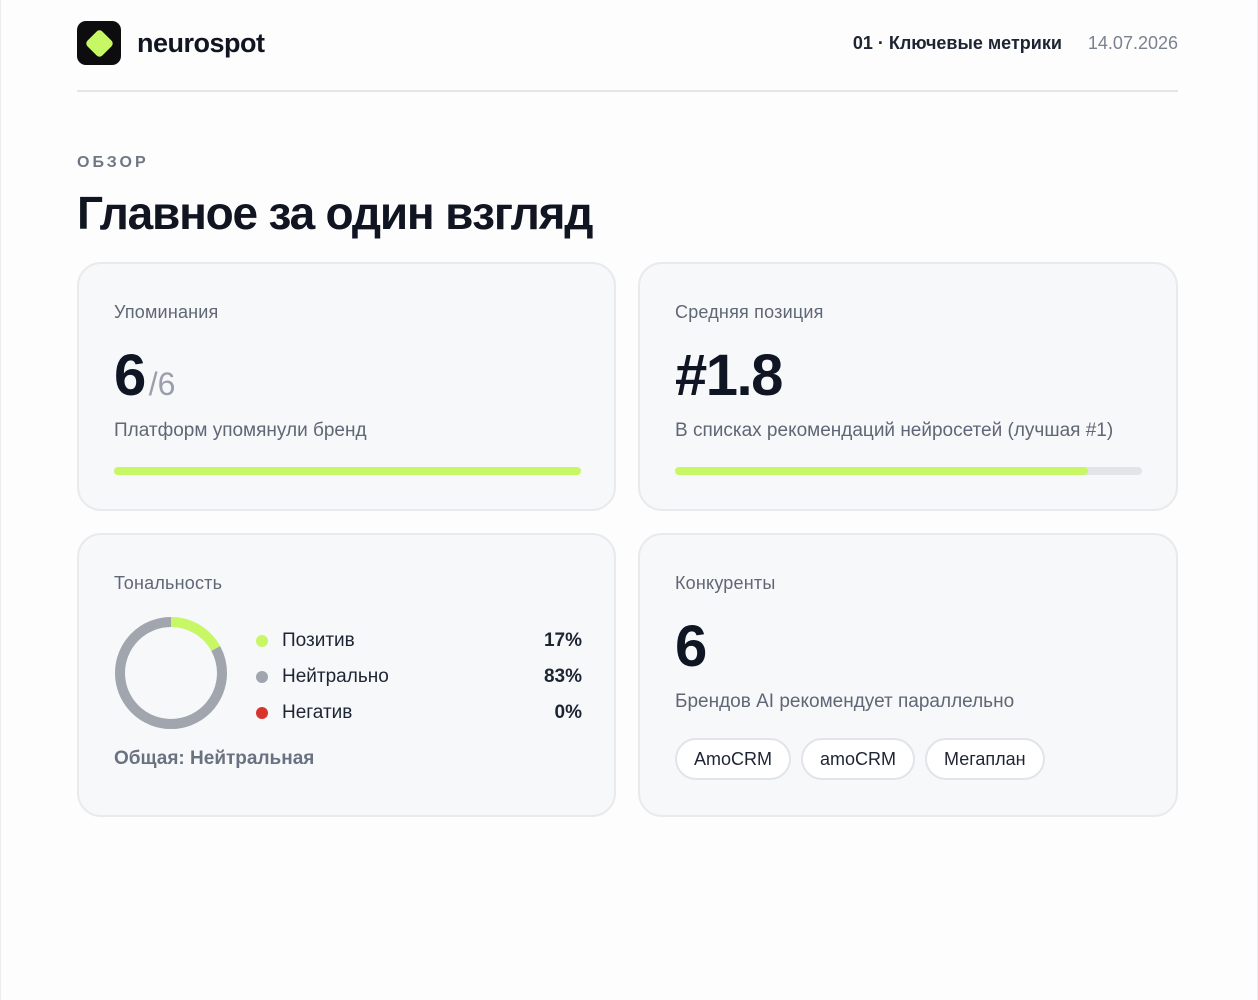 Image resolution: width=1258 pixels, height=1000 pixels. I want to click on legend-value: 17%, so click(562, 640).